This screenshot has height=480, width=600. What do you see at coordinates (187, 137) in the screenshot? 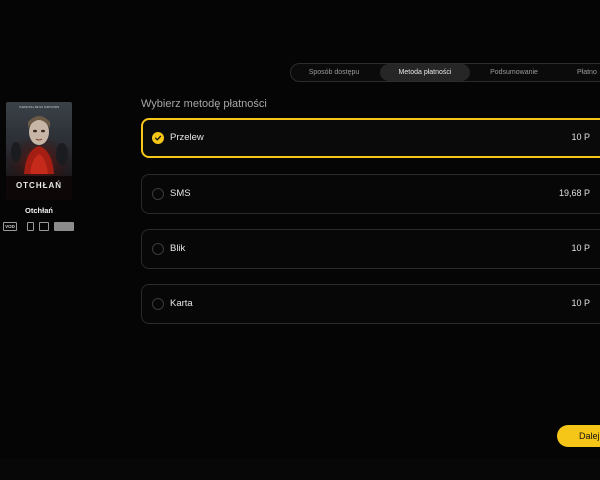
I see `option-label: Przelew` at bounding box center [187, 137].